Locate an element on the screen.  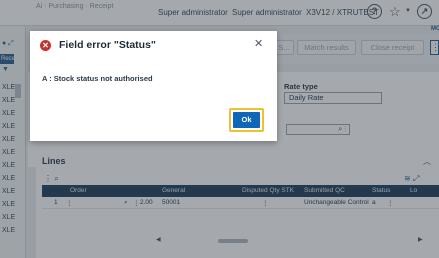
dialog-message: A : Stock status not authorised is located at coordinates (97, 78).